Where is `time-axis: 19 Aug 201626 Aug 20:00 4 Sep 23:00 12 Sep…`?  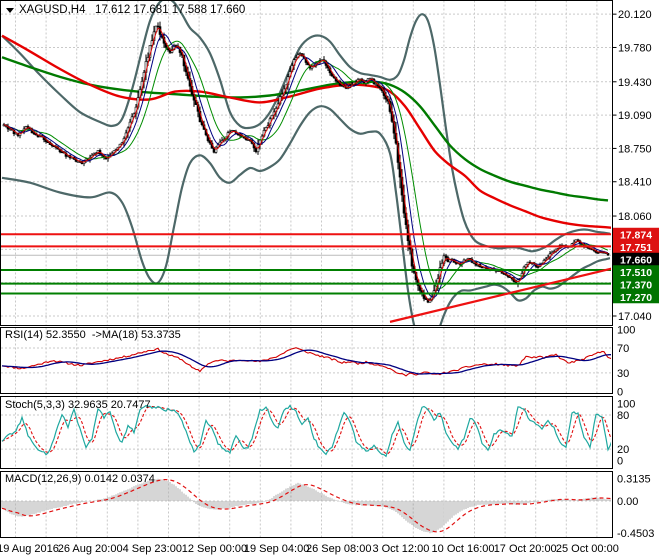
time-axis: 19 Aug 201626 Aug 20:00 4 Sep 23:00 12 Sep… is located at coordinates (309, 547).